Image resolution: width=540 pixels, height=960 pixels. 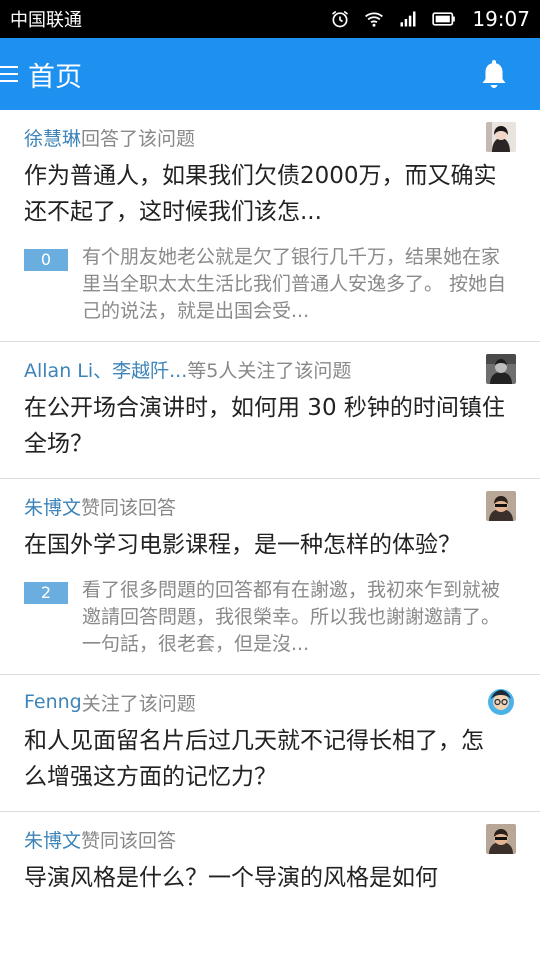 What do you see at coordinates (10, 74) in the screenshot?
I see `menu-icon` at bounding box center [10, 74].